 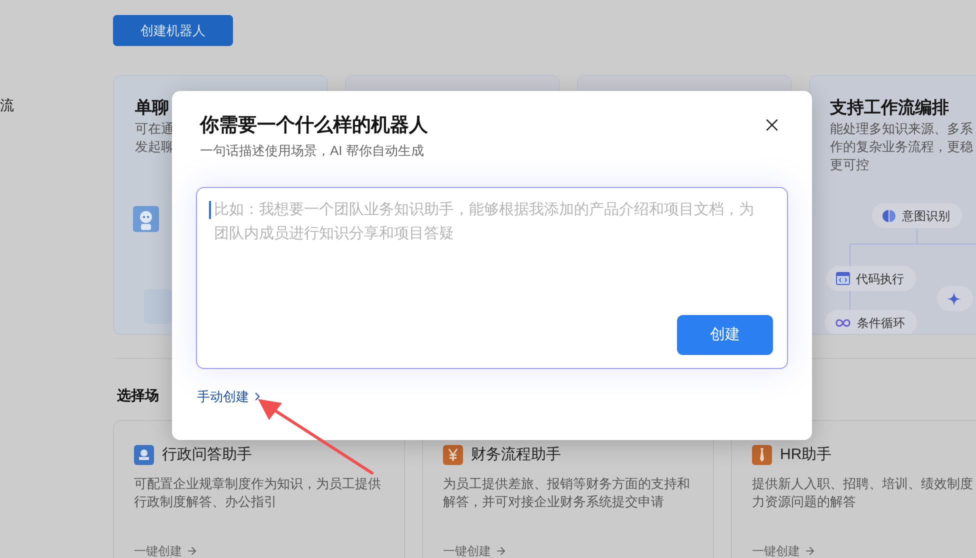 I want to click on node-label: 条件循环, so click(x=881, y=323).